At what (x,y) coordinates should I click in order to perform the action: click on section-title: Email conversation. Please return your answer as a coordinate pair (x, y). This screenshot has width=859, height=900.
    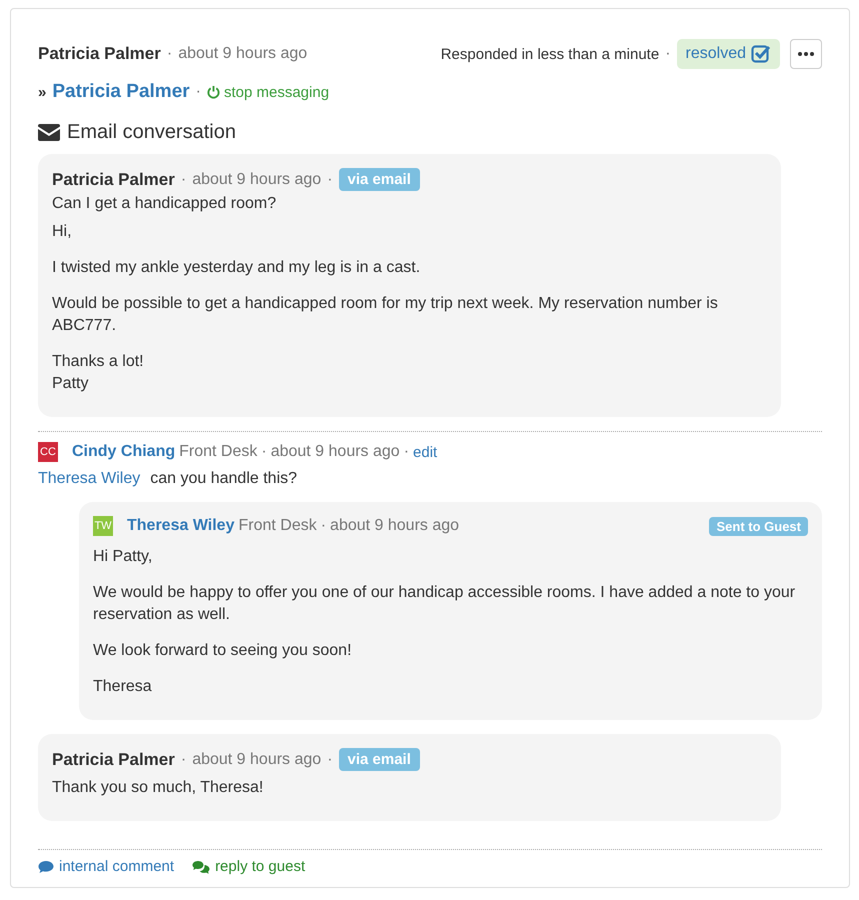
    Looking at the image, I should click on (151, 132).